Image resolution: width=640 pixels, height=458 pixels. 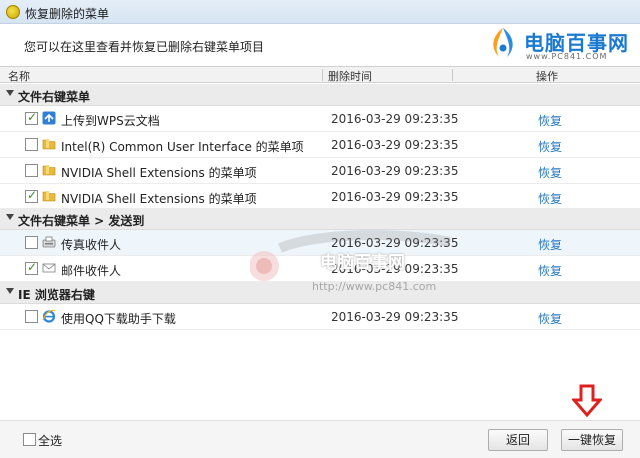 What do you see at coordinates (518, 440) in the screenshot?
I see `back-button: 返回` at bounding box center [518, 440].